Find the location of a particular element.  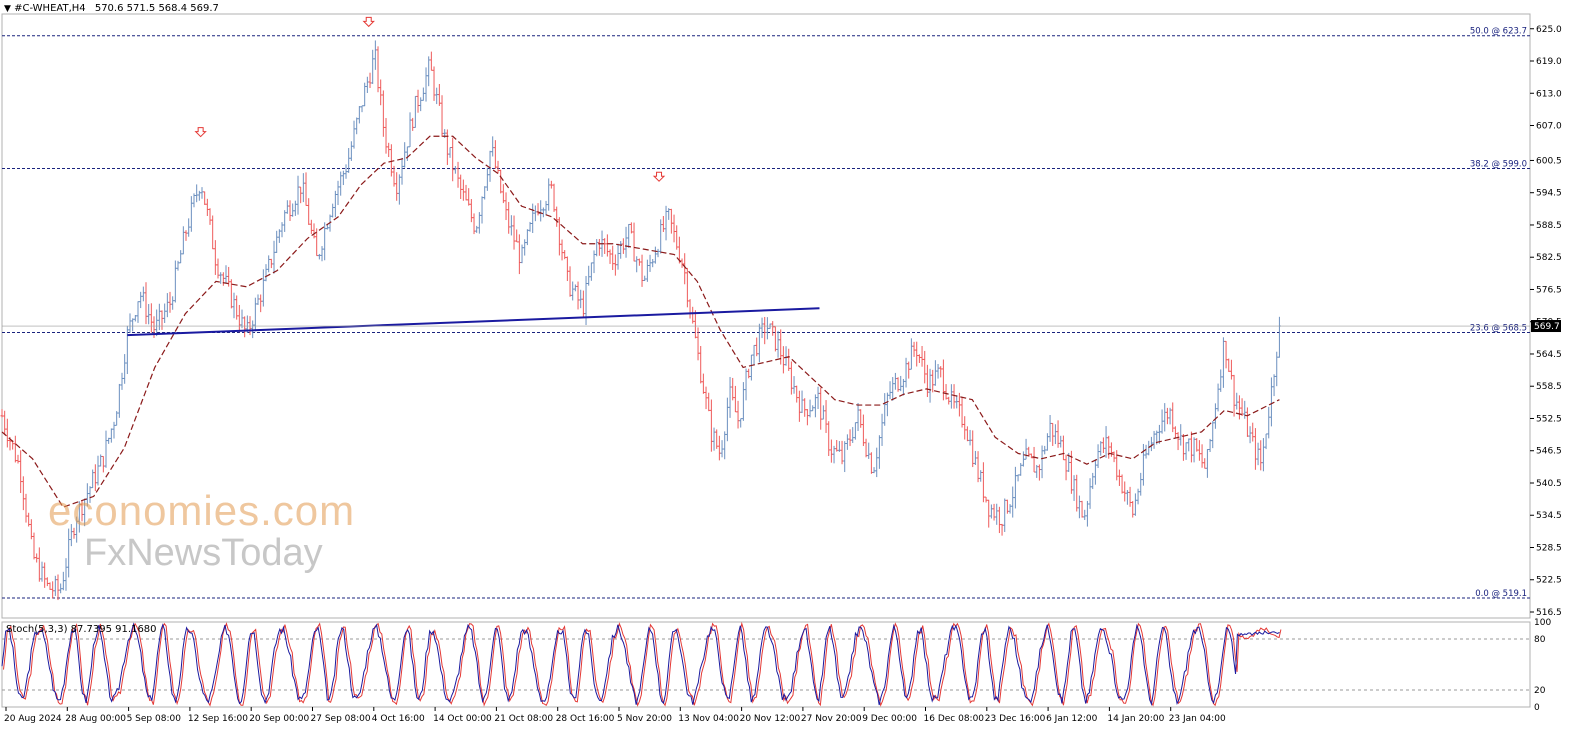

price-tick-label: 619.0 is located at coordinates (1549, 62).